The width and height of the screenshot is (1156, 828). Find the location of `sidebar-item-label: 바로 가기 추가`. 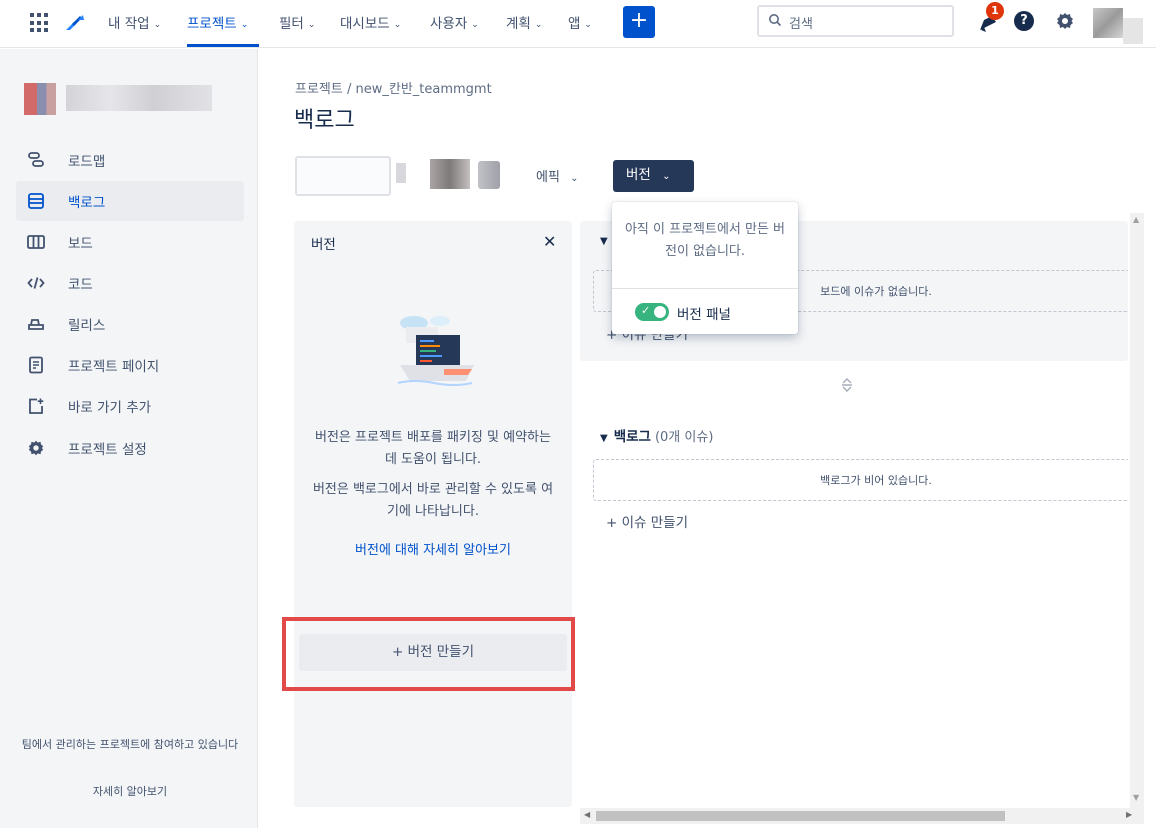

sidebar-item-label: 바로 가기 추가 is located at coordinates (110, 408).